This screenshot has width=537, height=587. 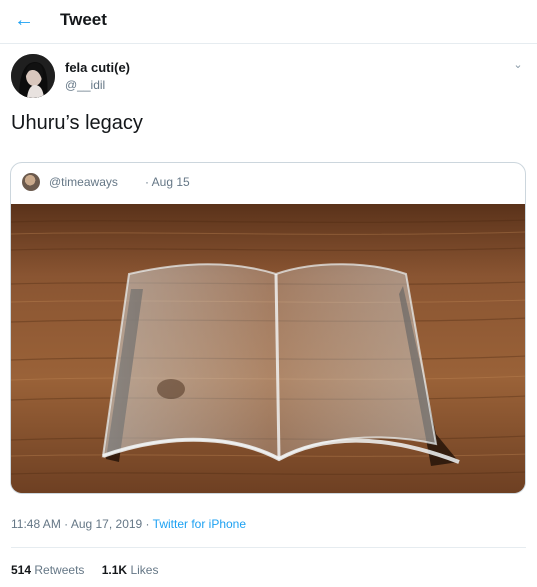 I want to click on retweets-label: Retweets, so click(x=59, y=570).